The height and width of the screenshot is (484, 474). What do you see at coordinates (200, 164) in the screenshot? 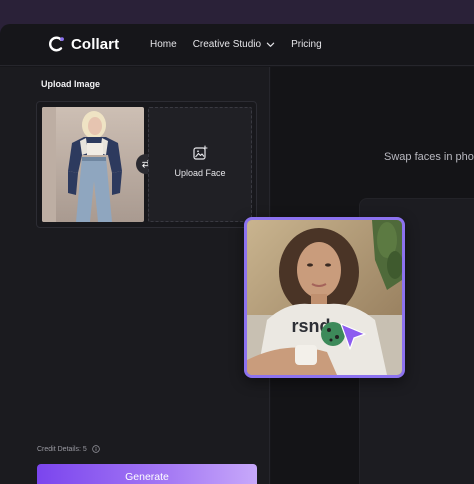
I see `upload-face-dropzone: Upload Face` at bounding box center [200, 164].